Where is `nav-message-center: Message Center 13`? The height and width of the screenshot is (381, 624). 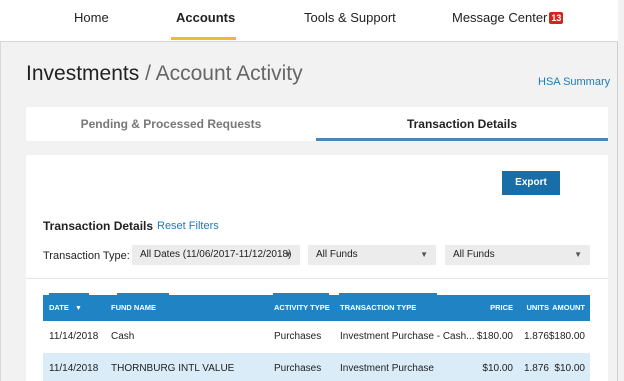 nav-message-center: Message Center 13 is located at coordinates (508, 17).